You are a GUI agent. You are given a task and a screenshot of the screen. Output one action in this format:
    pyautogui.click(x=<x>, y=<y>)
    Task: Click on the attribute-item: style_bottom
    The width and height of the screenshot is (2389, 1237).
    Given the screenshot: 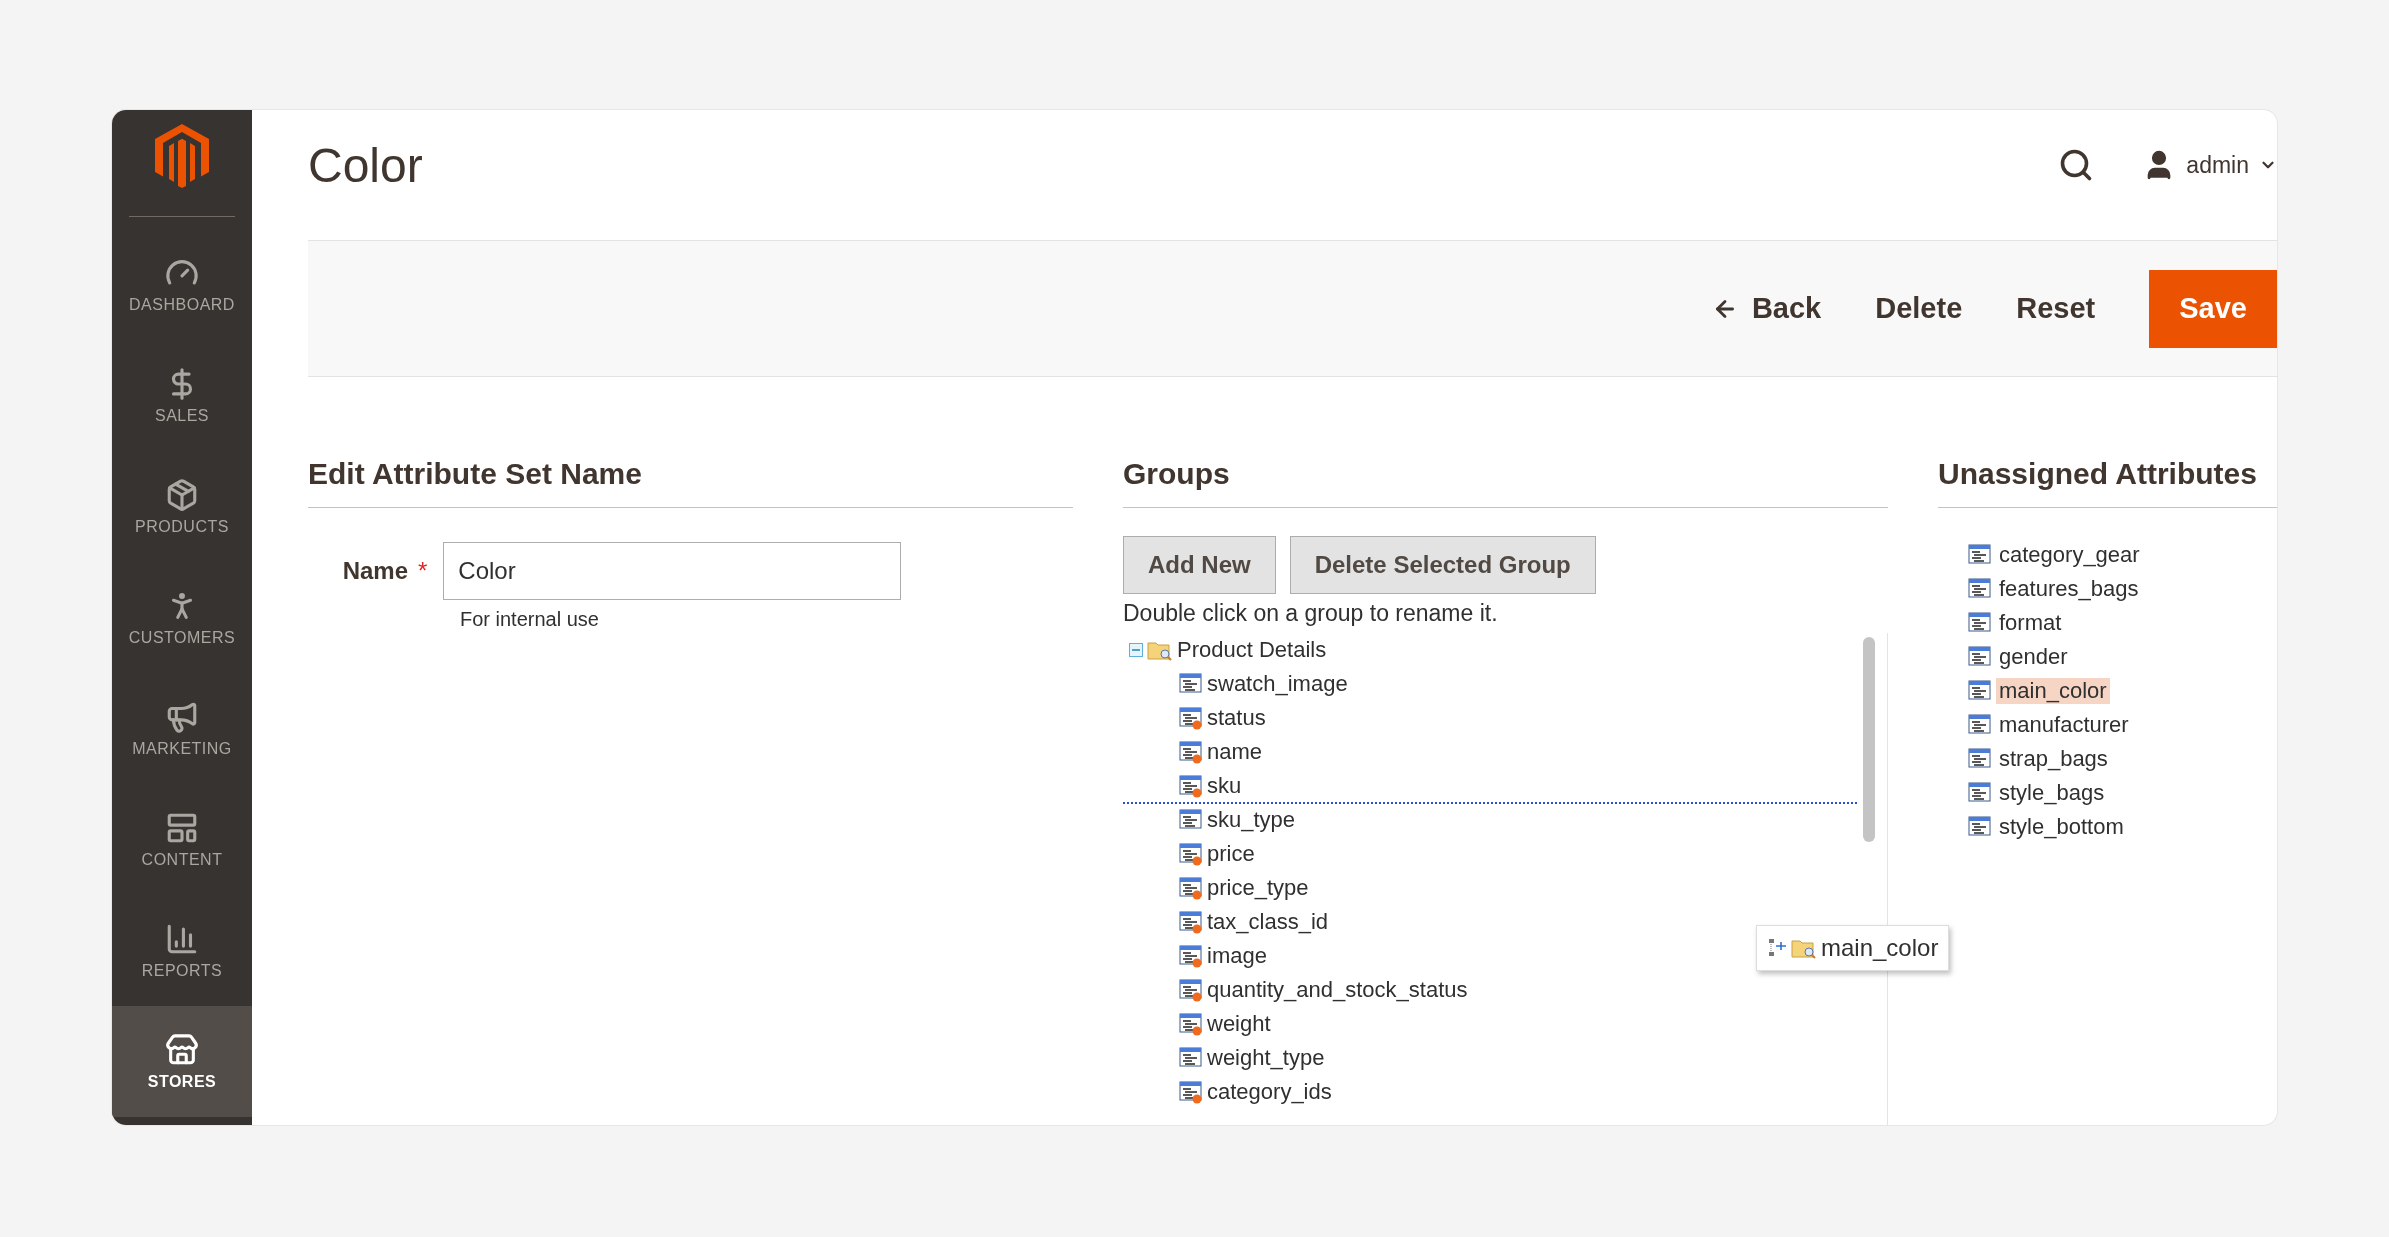 What is the action you would take?
    pyautogui.click(x=2061, y=827)
    